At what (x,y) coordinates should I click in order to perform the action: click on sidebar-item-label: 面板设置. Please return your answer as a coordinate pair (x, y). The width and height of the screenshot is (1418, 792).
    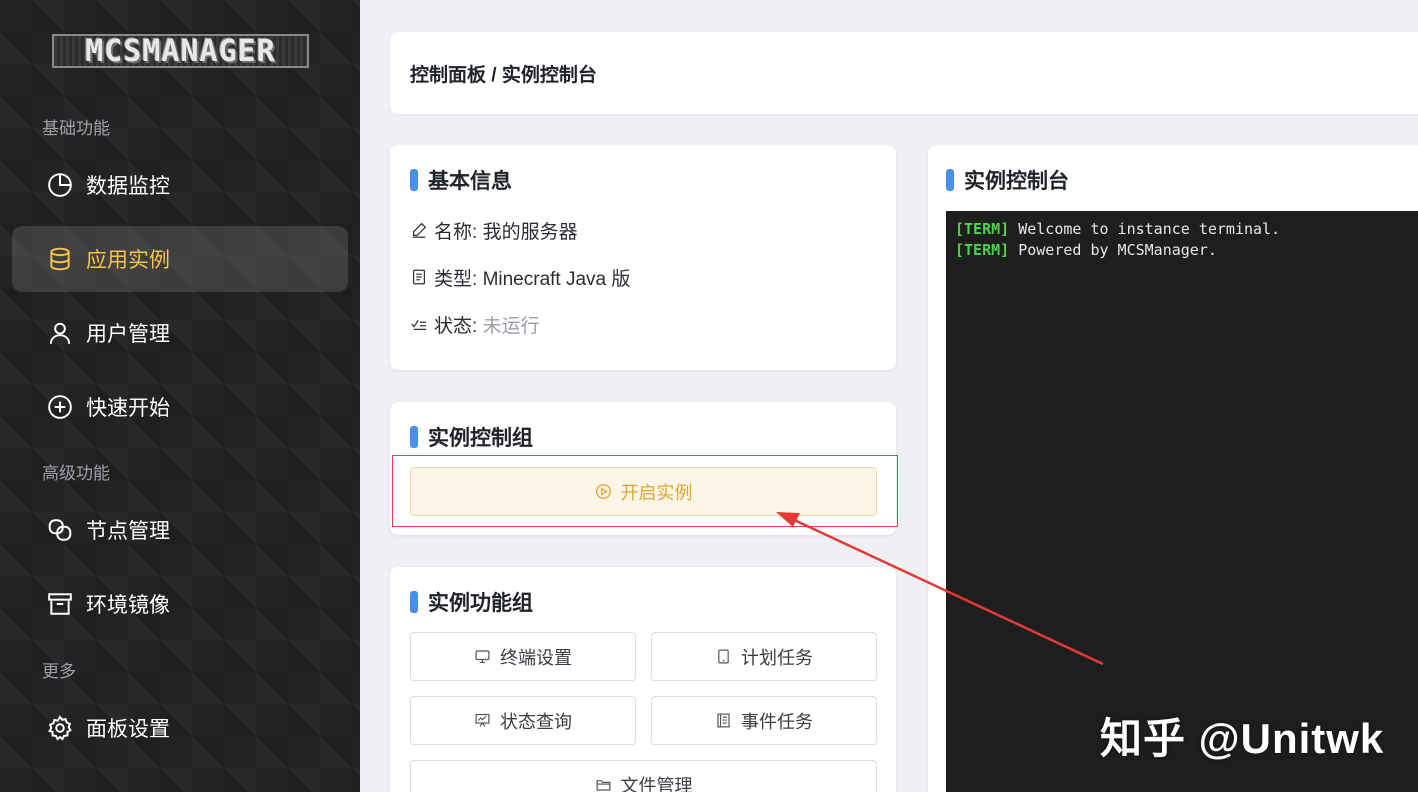
    Looking at the image, I should click on (128, 729).